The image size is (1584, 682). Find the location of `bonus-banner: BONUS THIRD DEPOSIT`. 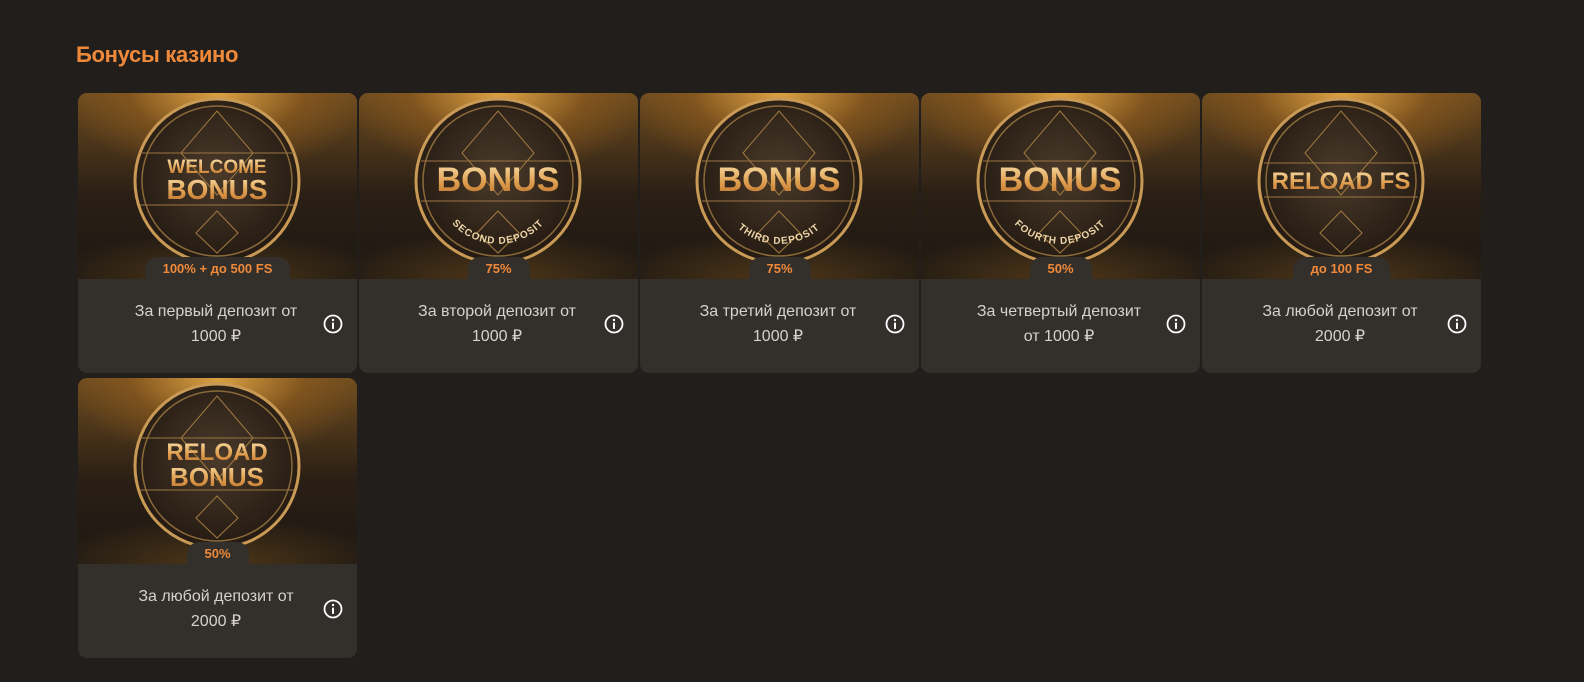

bonus-banner: BONUS THIRD DEPOSIT is located at coordinates (779, 186).